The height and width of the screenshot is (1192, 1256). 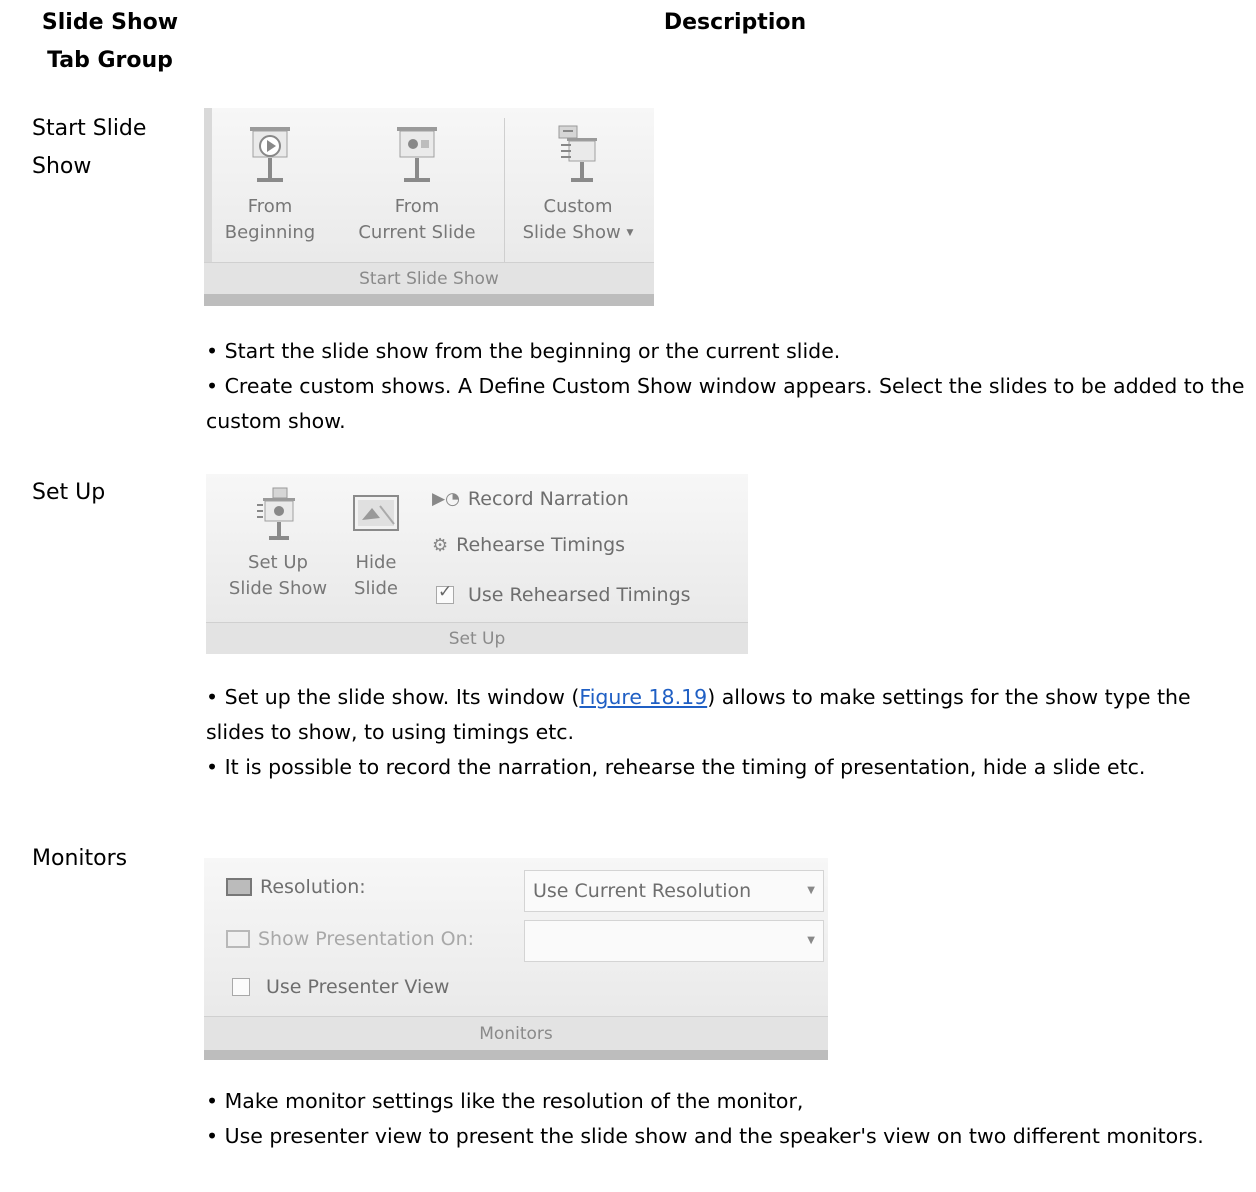 I want to click on row-name-monitors: Monitors, so click(x=80, y=858).